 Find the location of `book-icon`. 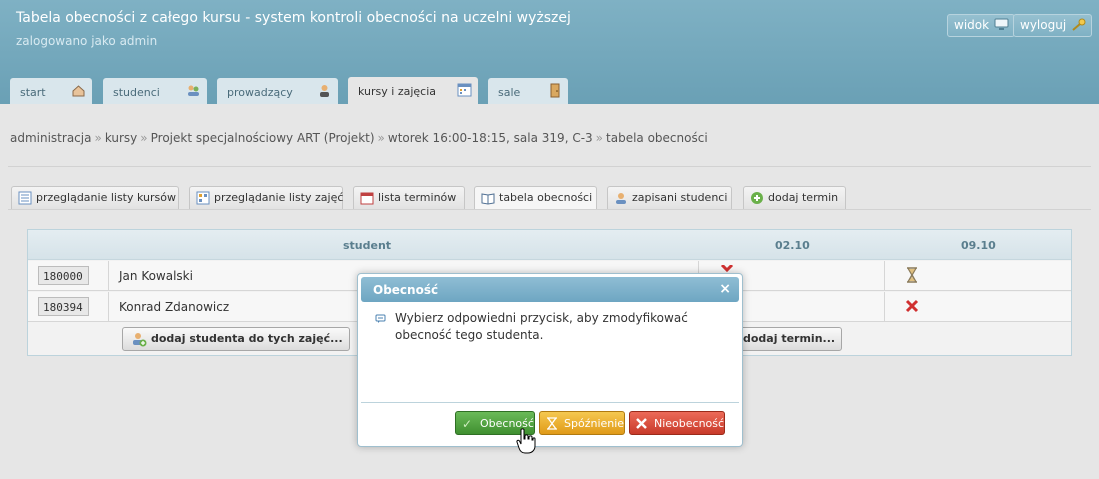

book-icon is located at coordinates (488, 199).